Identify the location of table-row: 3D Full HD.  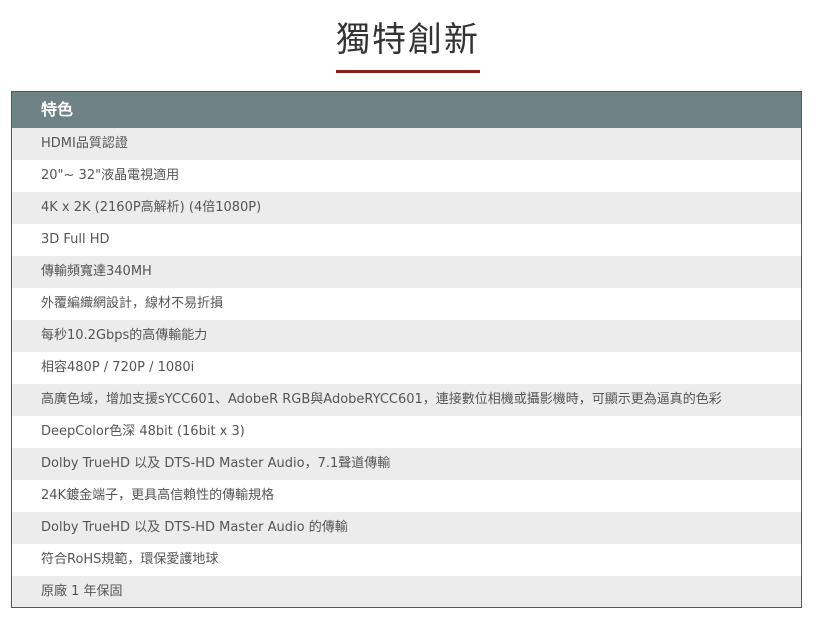
(406, 240).